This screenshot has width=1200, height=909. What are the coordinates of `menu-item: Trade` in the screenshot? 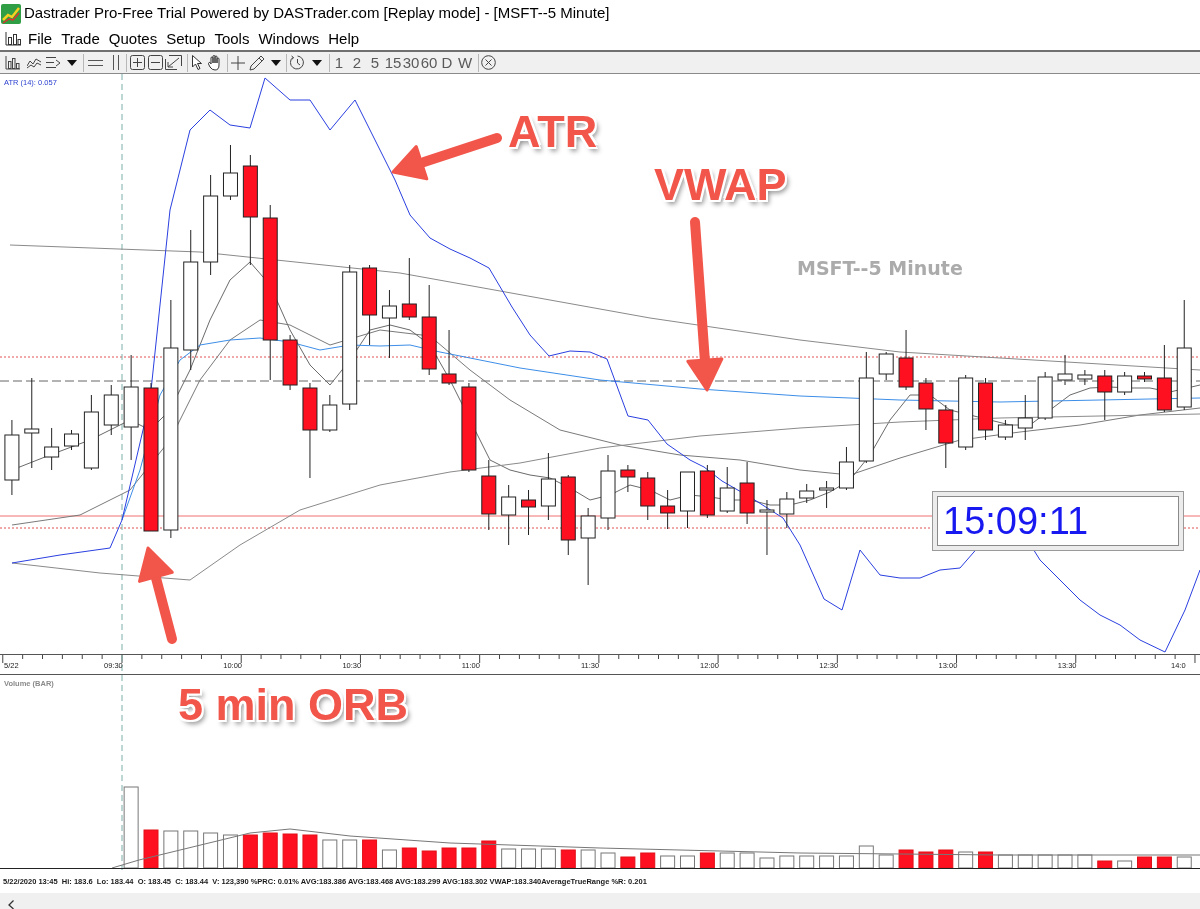 It's located at (80, 38).